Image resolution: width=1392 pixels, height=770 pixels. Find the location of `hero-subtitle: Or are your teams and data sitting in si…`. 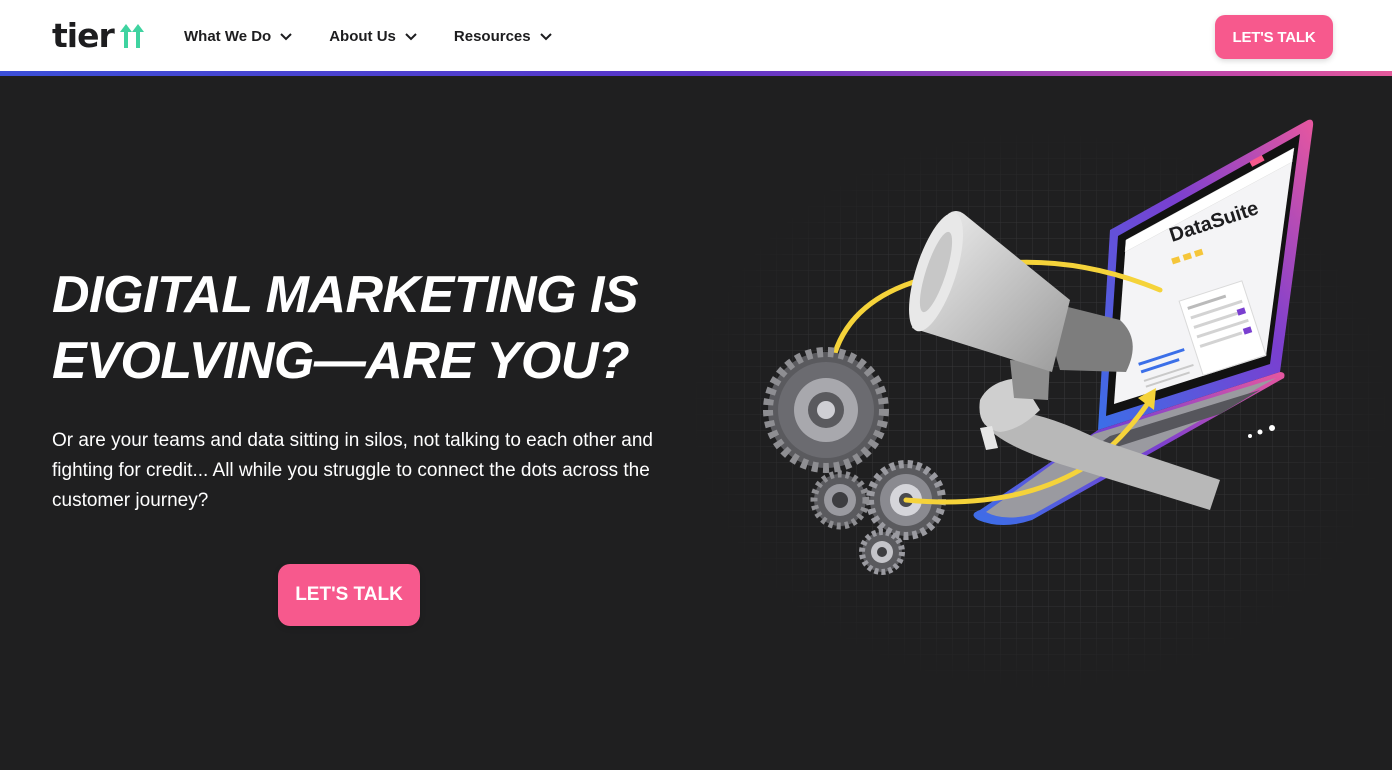

hero-subtitle: Or are your teams and data sitting in si… is located at coordinates (352, 470).